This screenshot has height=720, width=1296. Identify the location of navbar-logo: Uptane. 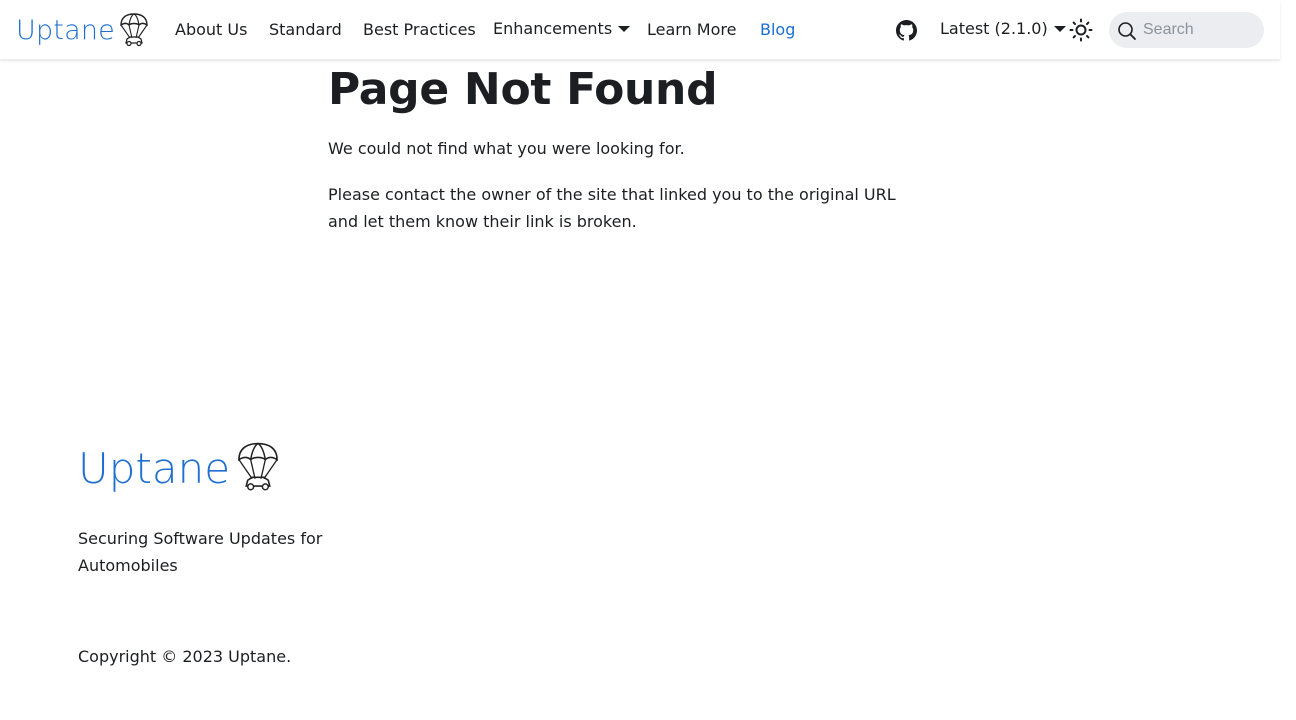
(82, 30).